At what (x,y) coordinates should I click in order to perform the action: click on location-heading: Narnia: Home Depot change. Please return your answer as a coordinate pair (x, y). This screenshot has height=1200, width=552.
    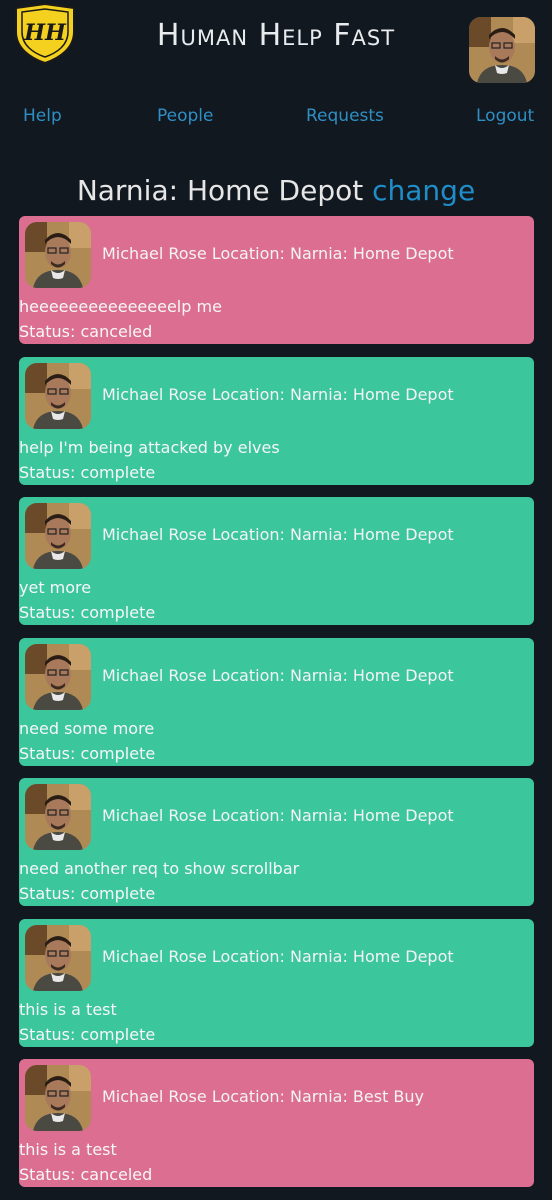
    Looking at the image, I should click on (276, 190).